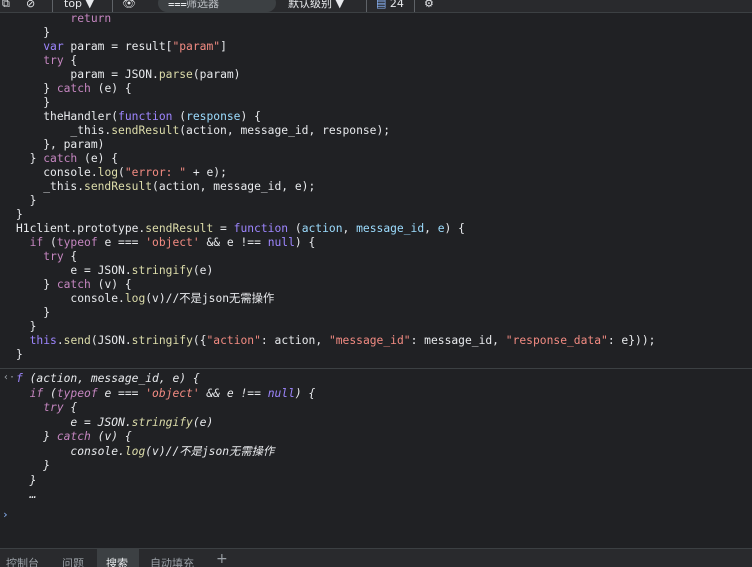 The image size is (752, 567). Describe the element at coordinates (556, 340) in the screenshot. I see `code-token: "response_data"` at that location.